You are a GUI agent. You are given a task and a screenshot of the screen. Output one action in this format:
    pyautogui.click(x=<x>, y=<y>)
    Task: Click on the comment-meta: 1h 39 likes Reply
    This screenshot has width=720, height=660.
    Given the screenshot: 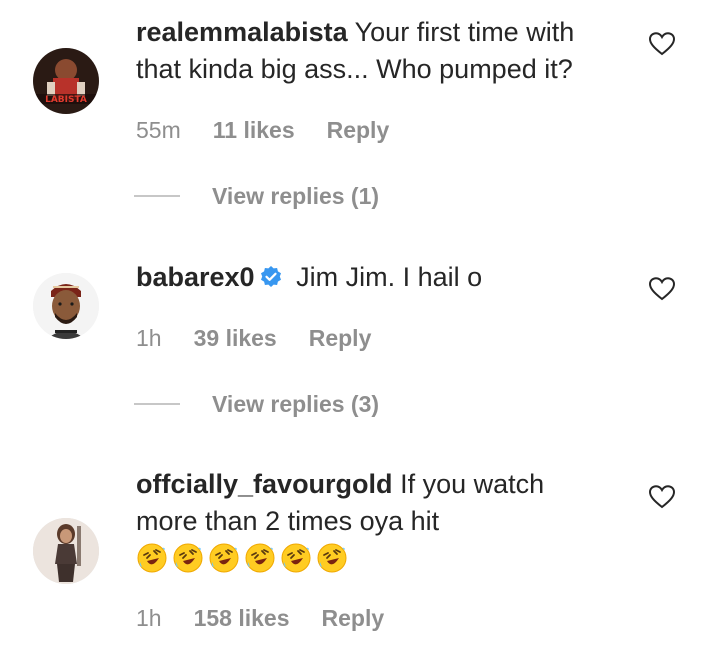 What is the action you would take?
    pyautogui.click(x=253, y=338)
    